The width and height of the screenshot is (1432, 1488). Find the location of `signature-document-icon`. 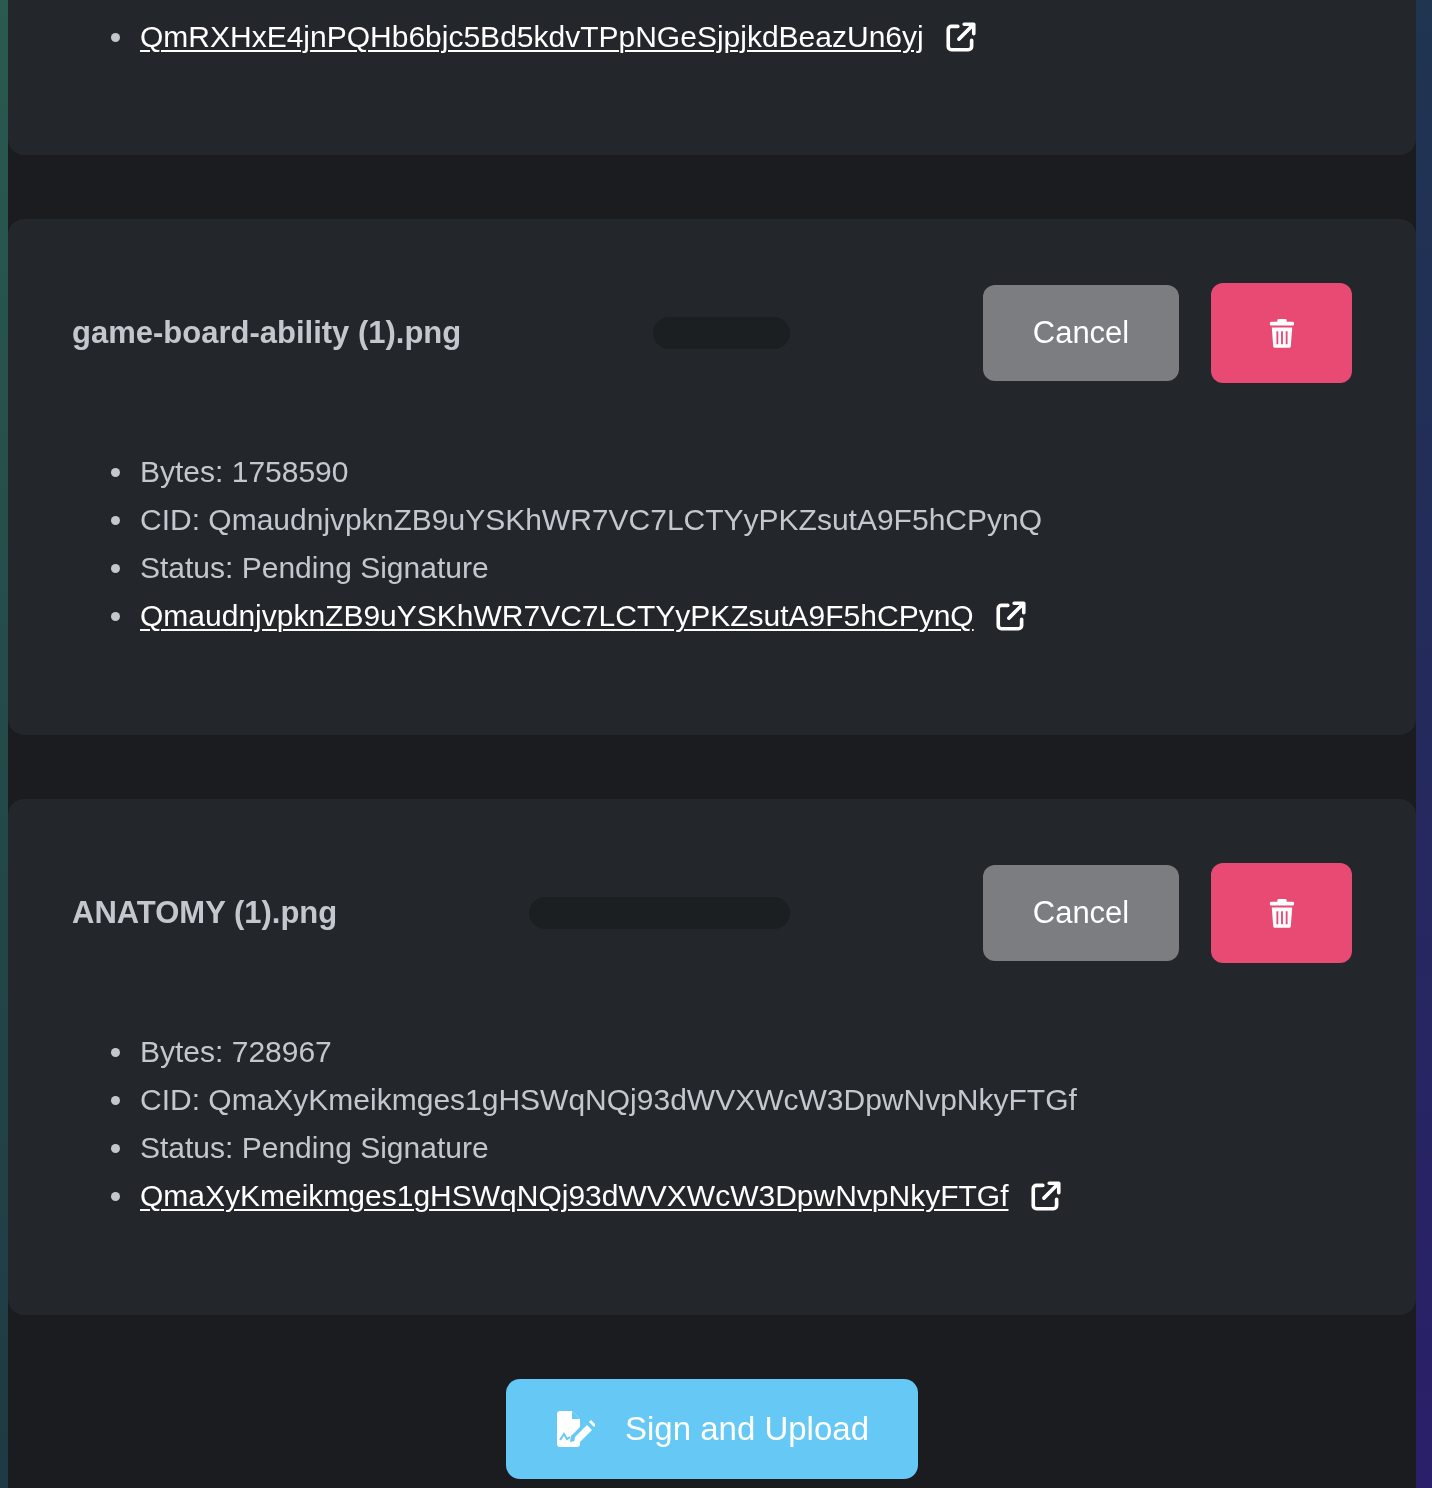

signature-document-icon is located at coordinates (575, 1429).